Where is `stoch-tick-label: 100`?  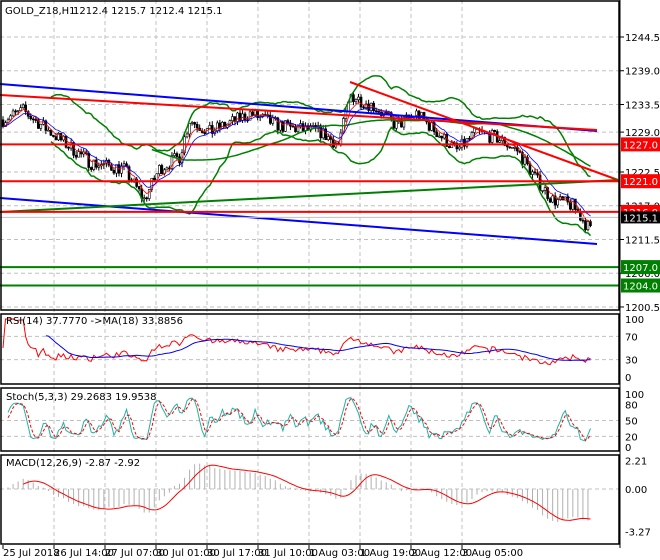
stoch-tick-label: 100 is located at coordinates (634, 395).